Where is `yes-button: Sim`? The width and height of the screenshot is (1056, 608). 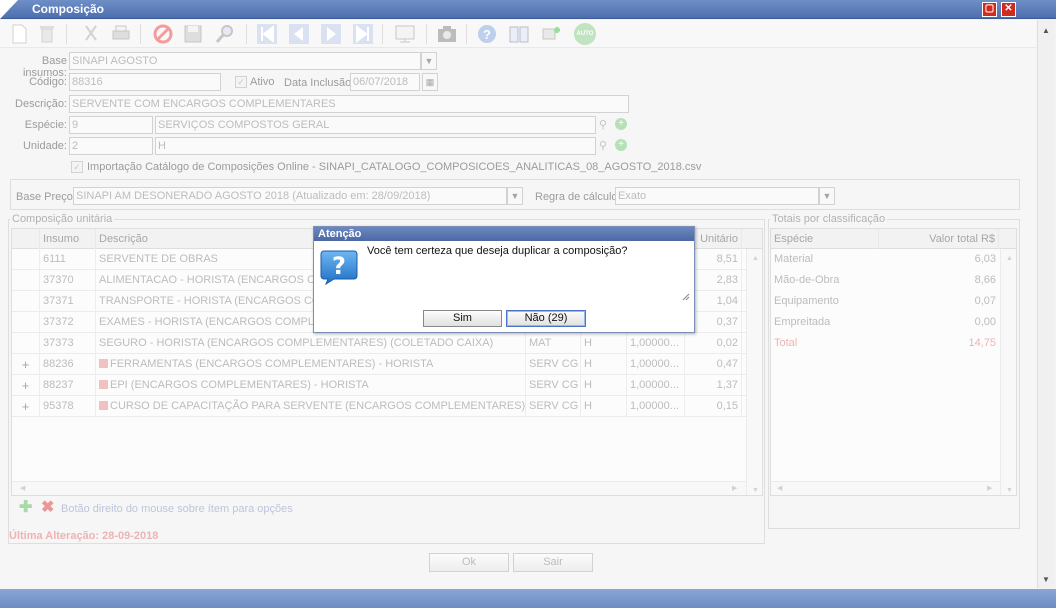
yes-button: Sim is located at coordinates (462, 318).